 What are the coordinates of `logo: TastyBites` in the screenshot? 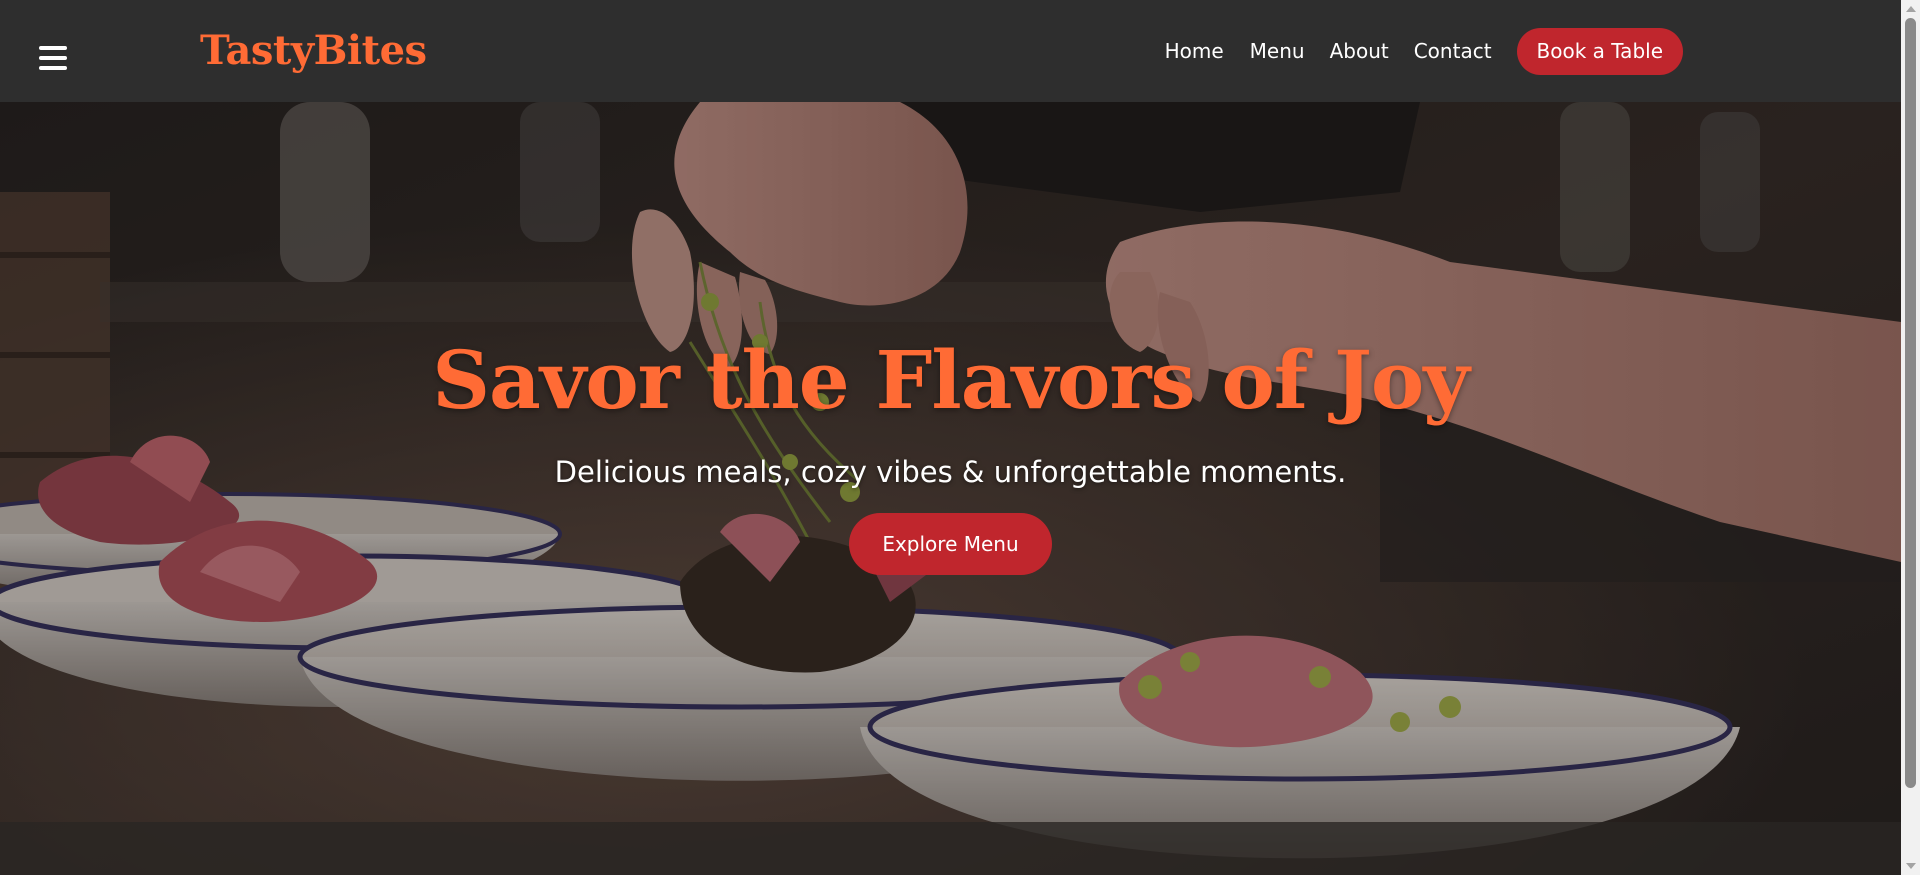 It's located at (313, 51).